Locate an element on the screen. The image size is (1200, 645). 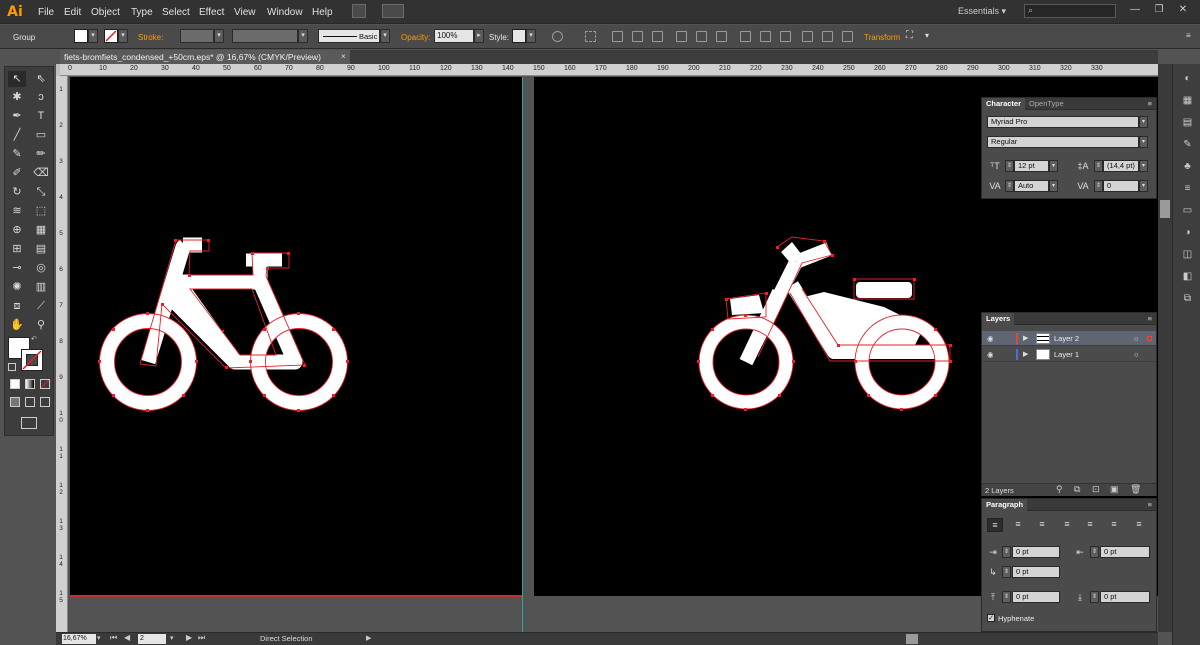
warp-tool-icon: ≋ is located at coordinates (17, 211).